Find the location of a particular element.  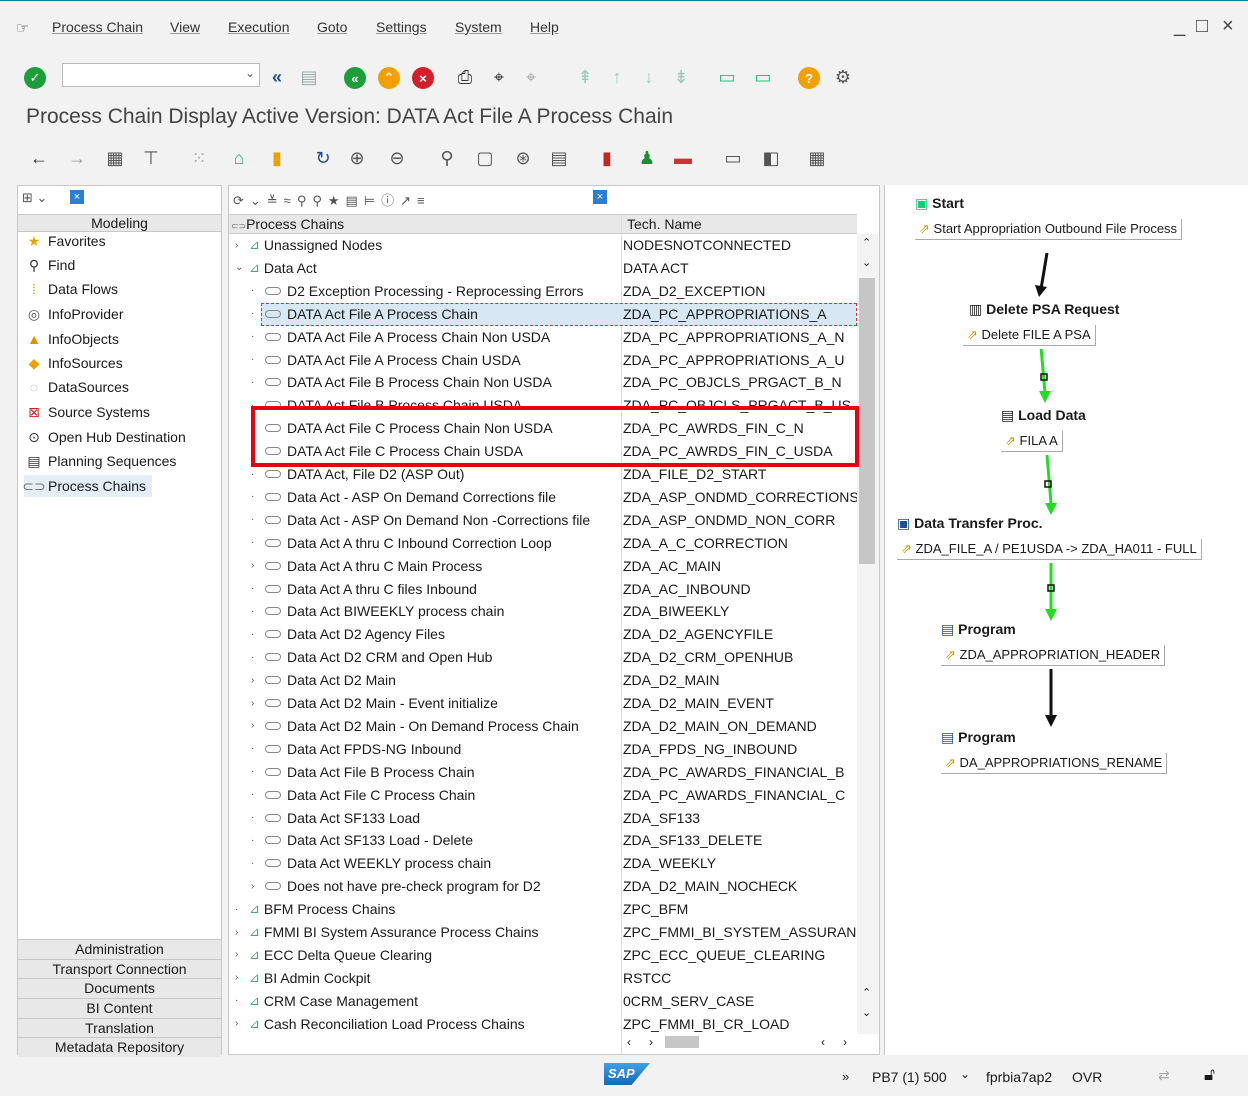

save-icon: ▤ is located at coordinates (309, 77).